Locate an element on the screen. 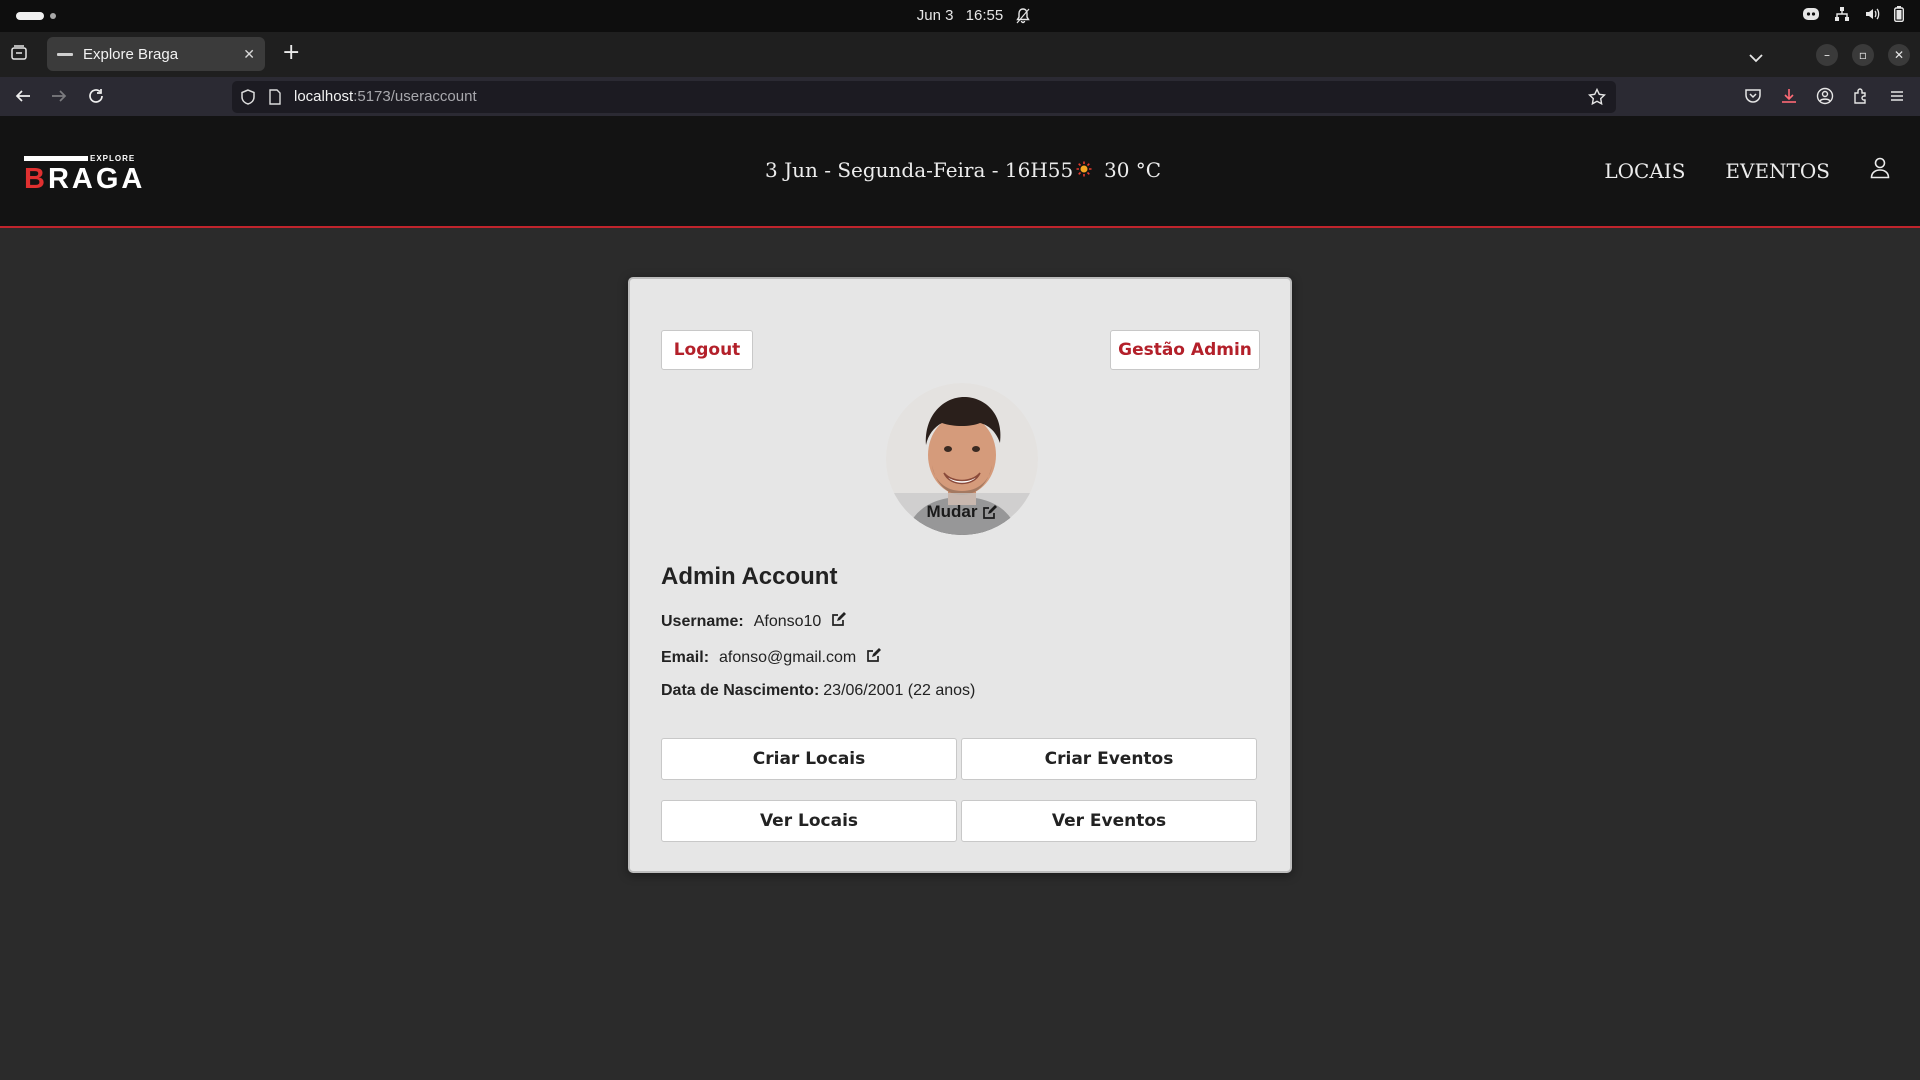 The height and width of the screenshot is (1080, 1920). temperature-text: 30 °C is located at coordinates (1133, 170).